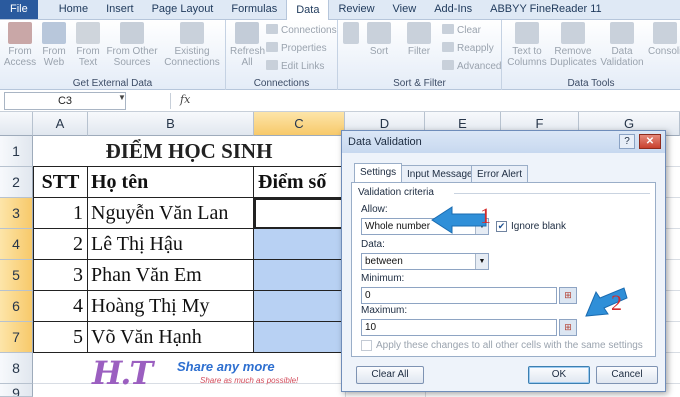 This screenshot has width=680, height=397. I want to click on tab-view: View, so click(405, 9).